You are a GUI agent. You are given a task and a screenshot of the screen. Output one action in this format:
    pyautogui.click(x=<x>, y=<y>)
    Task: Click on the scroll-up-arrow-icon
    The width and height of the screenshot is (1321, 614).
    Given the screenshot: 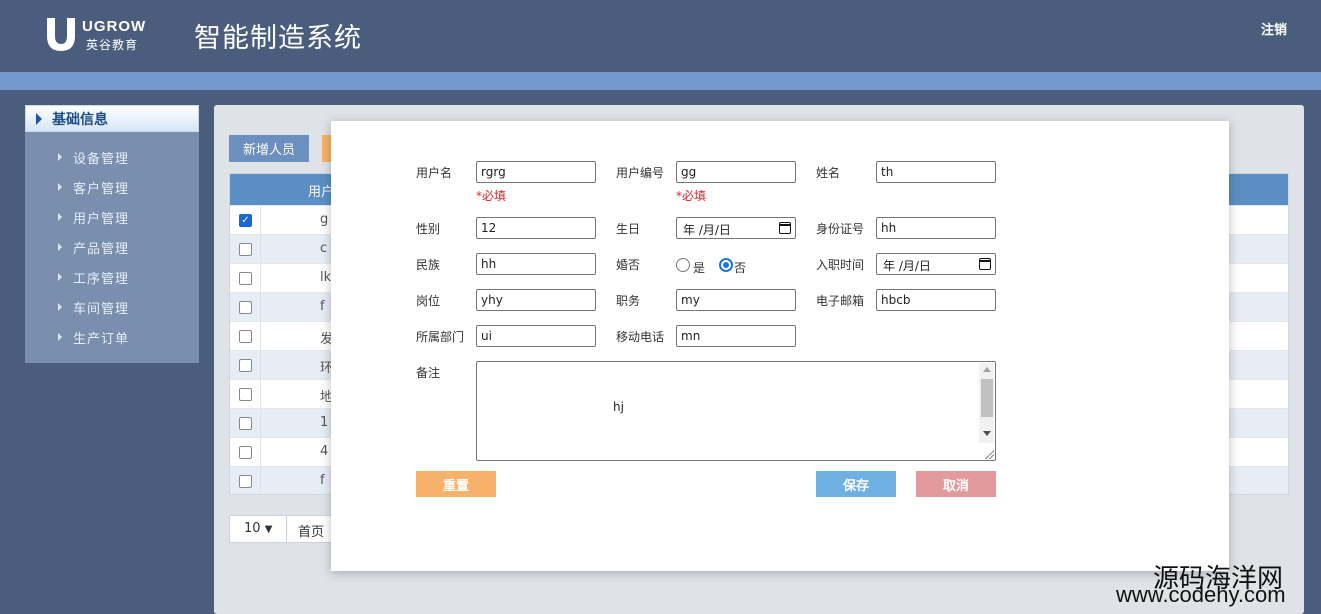 What is the action you would take?
    pyautogui.click(x=987, y=369)
    